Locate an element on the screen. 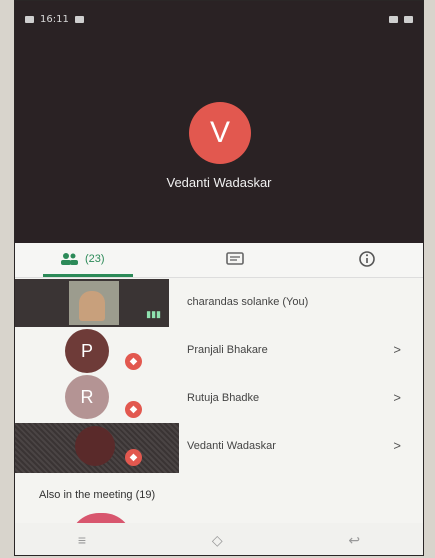 This screenshot has height=558, width=435. host-avatar: V is located at coordinates (220, 133).